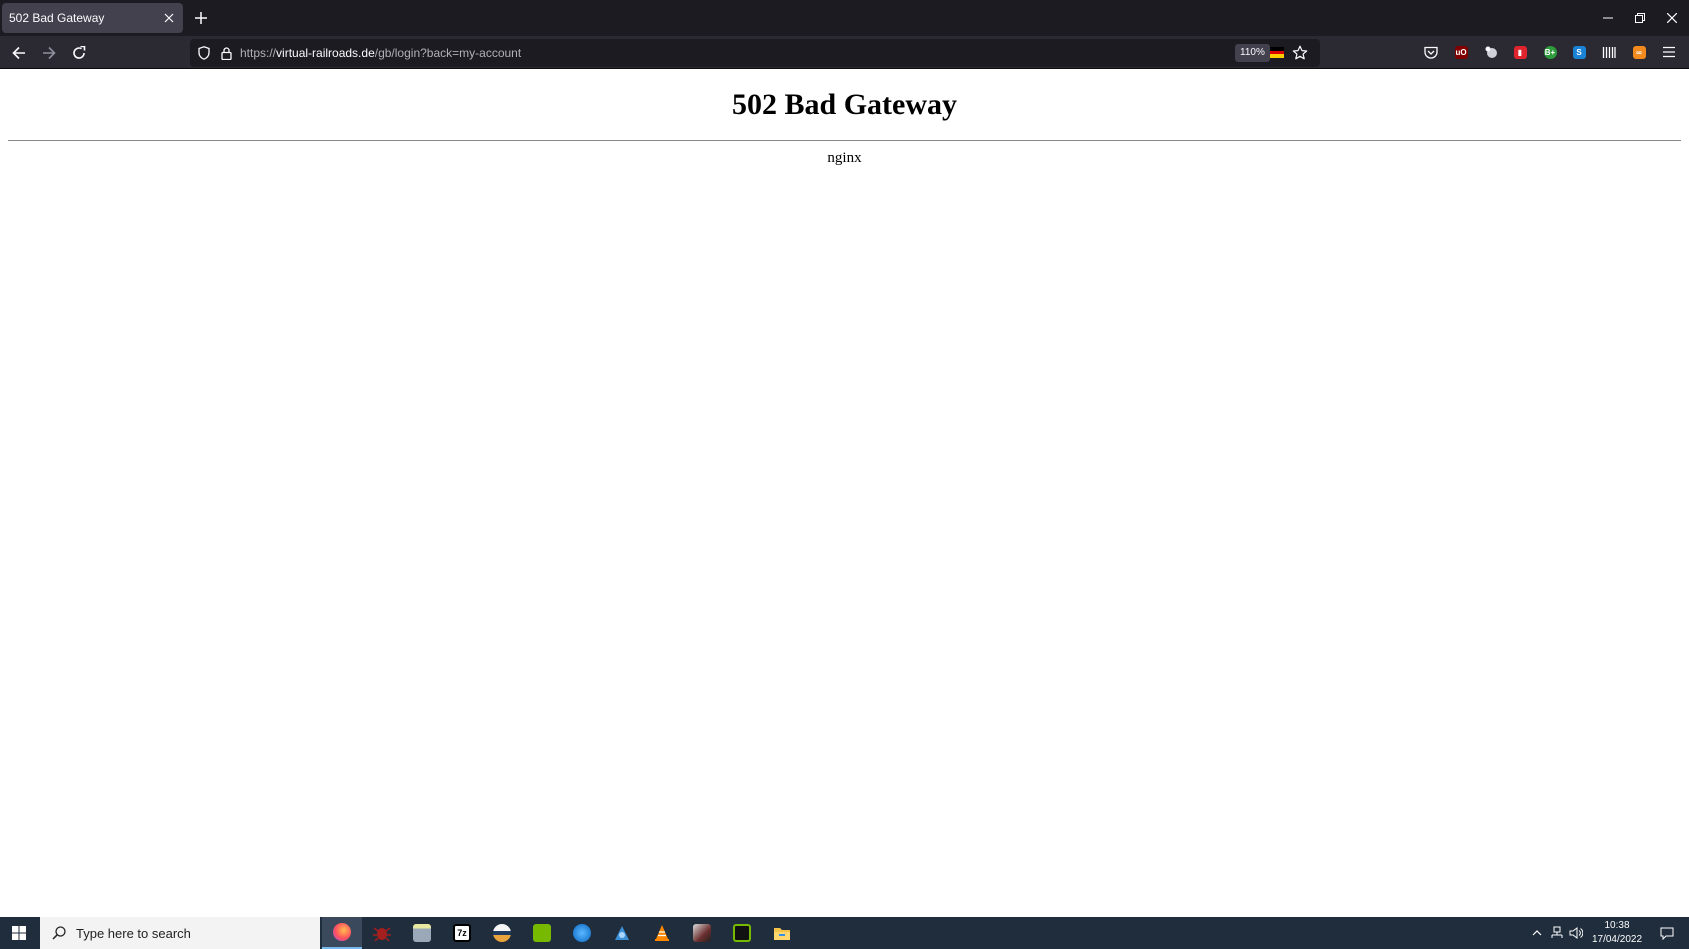 Image resolution: width=1689 pixels, height=949 pixels. Describe the element at coordinates (19, 933) in the screenshot. I see `windows-start-icon` at that location.